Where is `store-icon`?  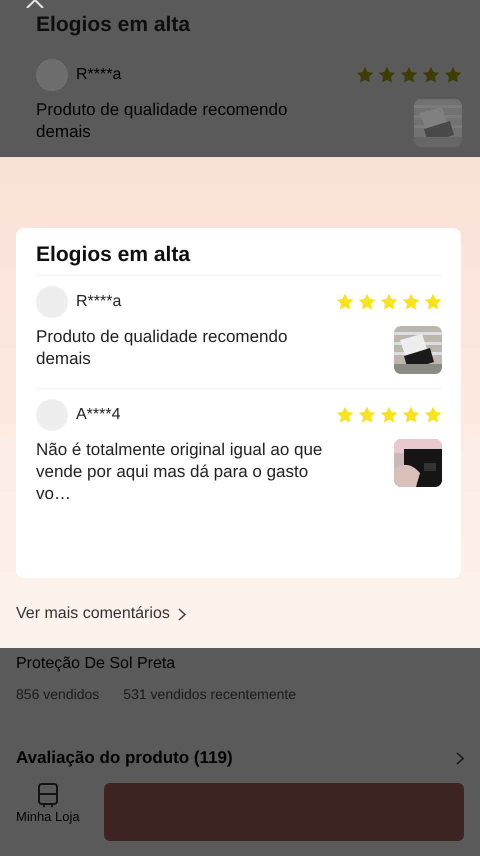 store-icon is located at coordinates (47, 795).